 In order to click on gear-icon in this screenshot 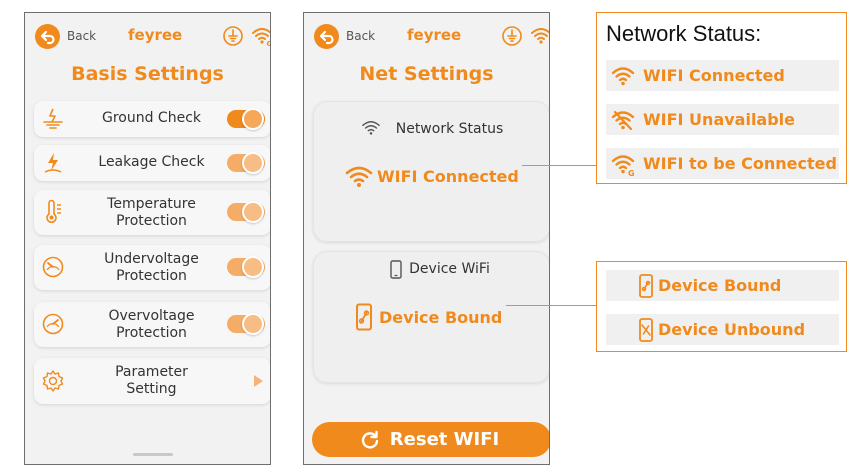, I will do `click(53, 381)`.